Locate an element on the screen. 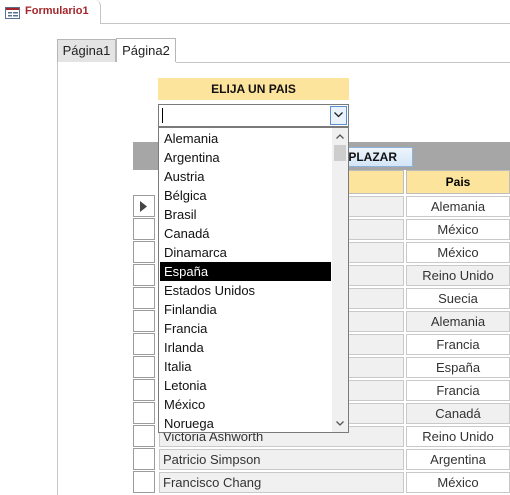 Image resolution: width=510 pixels, height=495 pixels. chevron-up-icon is located at coordinates (340, 136).